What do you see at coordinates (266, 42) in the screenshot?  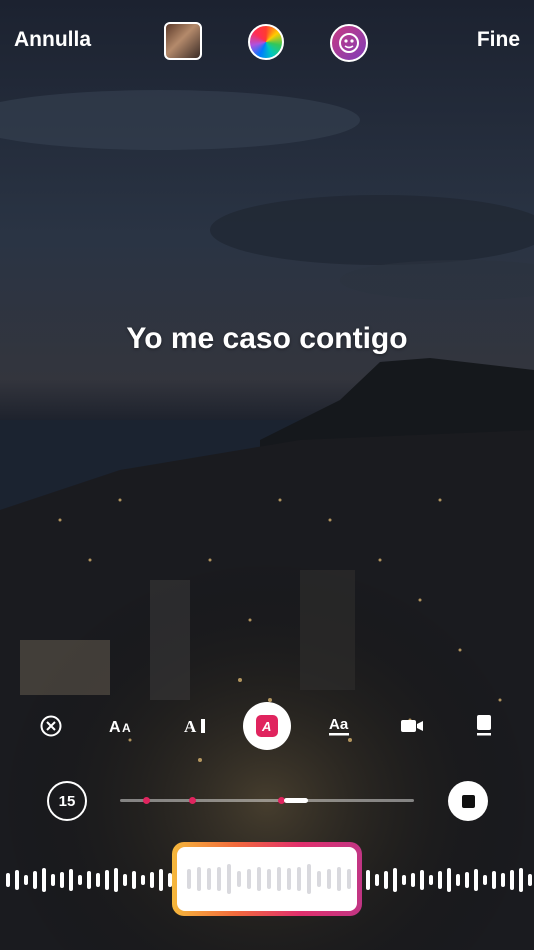 I see `color-wheel-icon` at bounding box center [266, 42].